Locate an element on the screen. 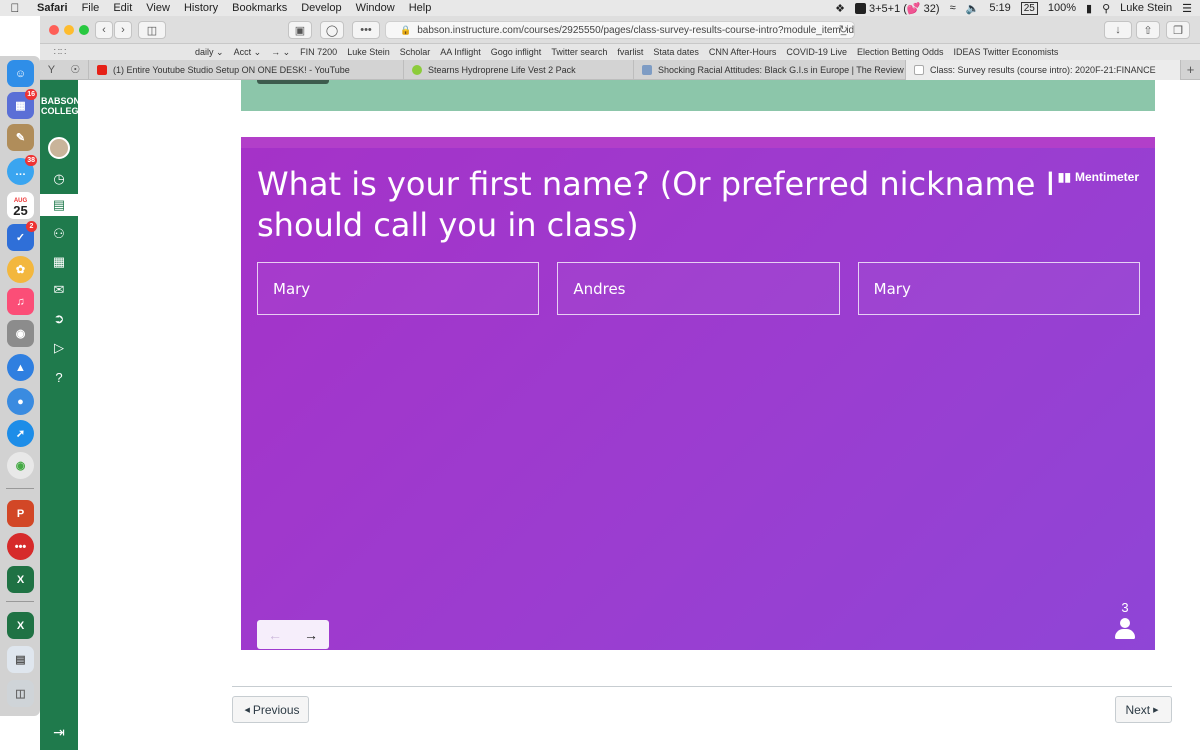 The image size is (1200, 750). battery-percent: 100% is located at coordinates (1062, 8).